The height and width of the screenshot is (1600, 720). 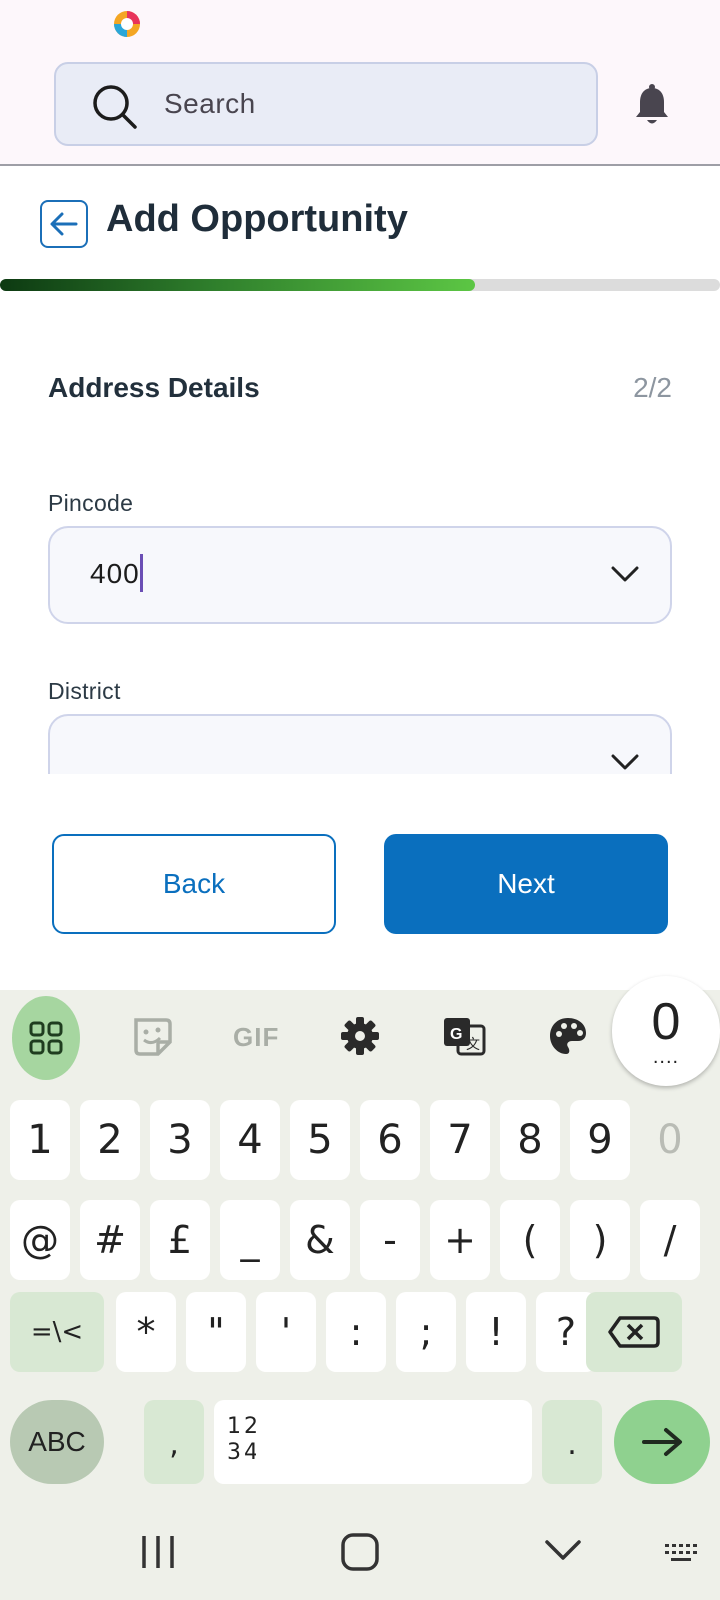 What do you see at coordinates (57, 1332) in the screenshot?
I see `more-symbols-key: =\<` at bounding box center [57, 1332].